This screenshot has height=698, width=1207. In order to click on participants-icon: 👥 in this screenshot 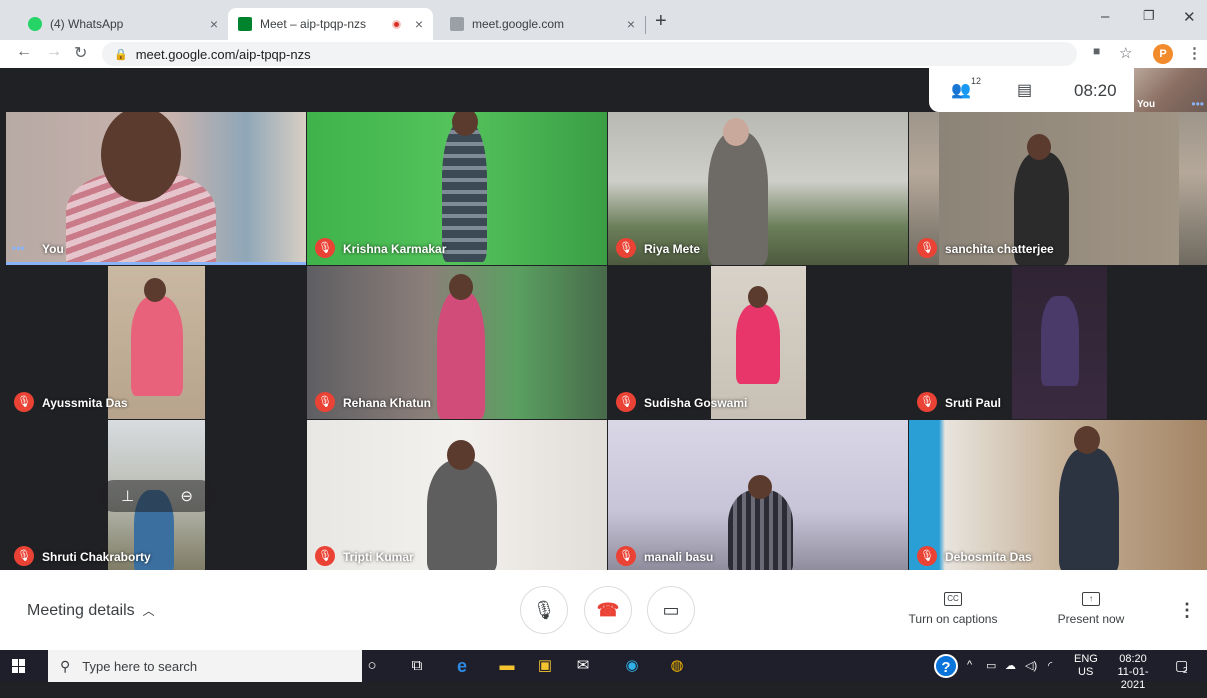, I will do `click(961, 90)`.